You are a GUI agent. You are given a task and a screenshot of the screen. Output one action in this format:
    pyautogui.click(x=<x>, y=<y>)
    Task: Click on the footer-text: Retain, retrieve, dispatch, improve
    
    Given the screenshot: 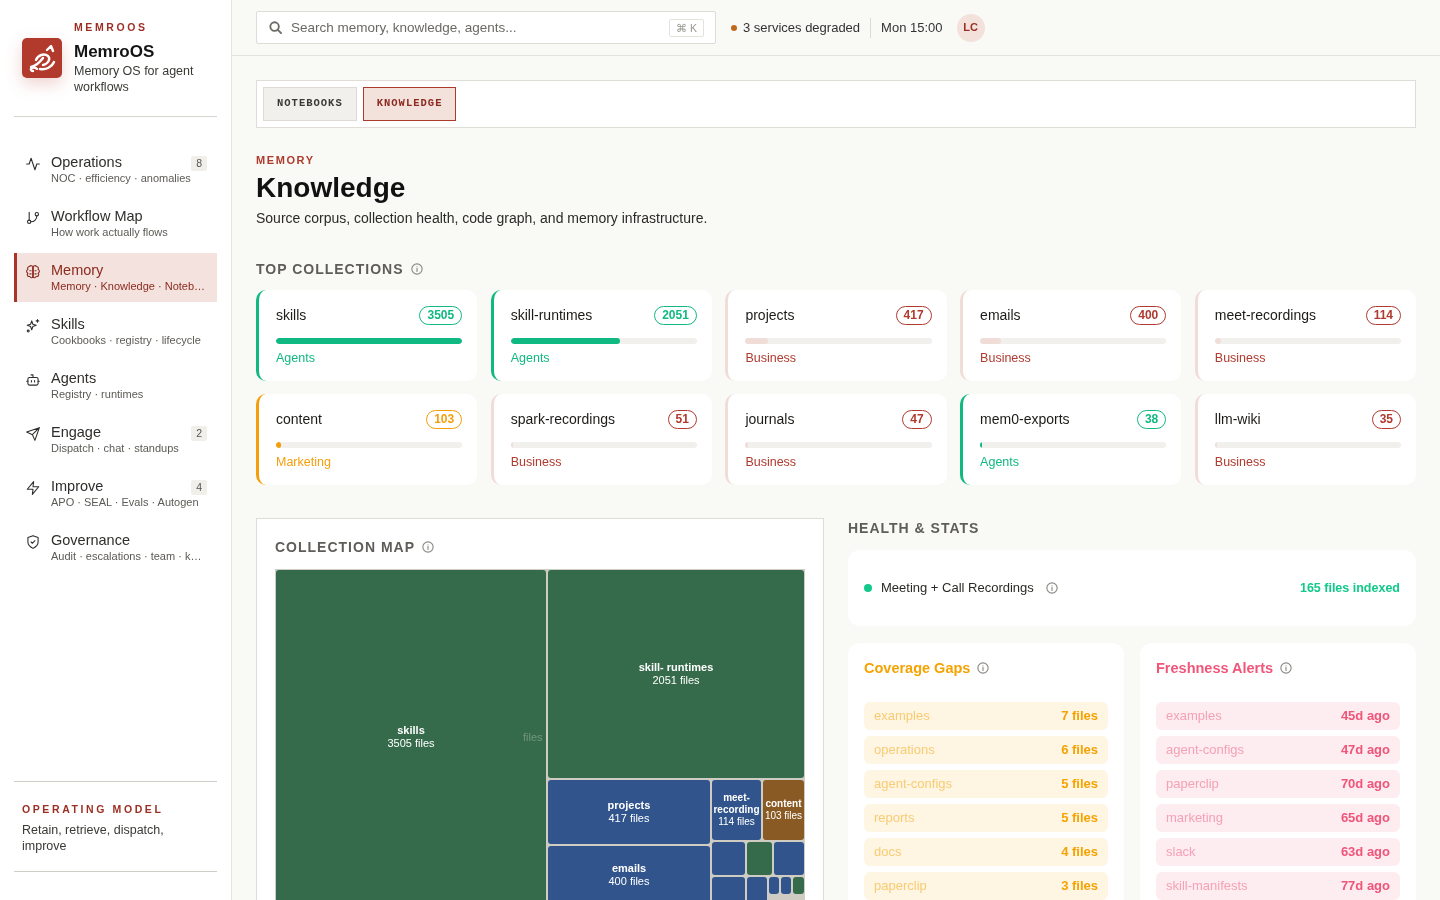 What is the action you would take?
    pyautogui.click(x=93, y=838)
    